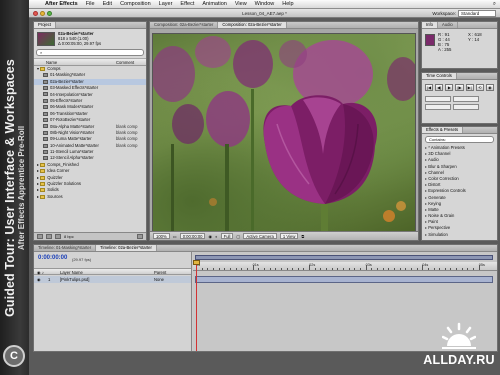 The image size is (500, 375). What do you see at coordinates (71, 139) in the screenshot?
I see `project-item-name: 09-Luma Matte*starter` at bounding box center [71, 139].